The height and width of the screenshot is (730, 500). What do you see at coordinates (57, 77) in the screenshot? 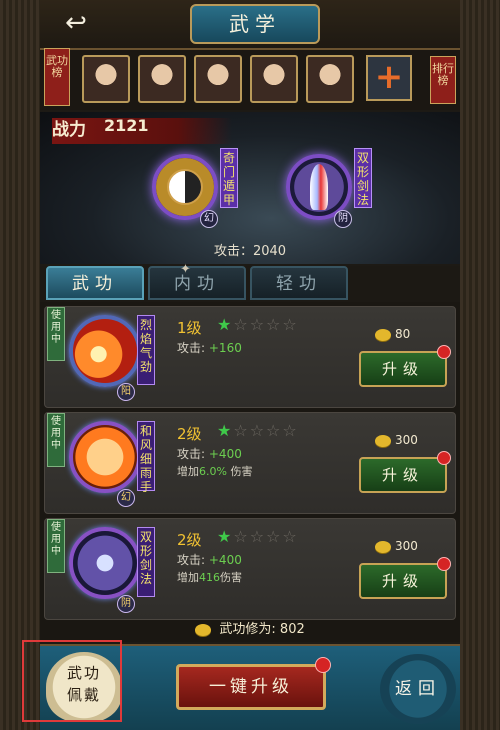
I see `martial-ranking-tag: 武功榜` at bounding box center [57, 77].